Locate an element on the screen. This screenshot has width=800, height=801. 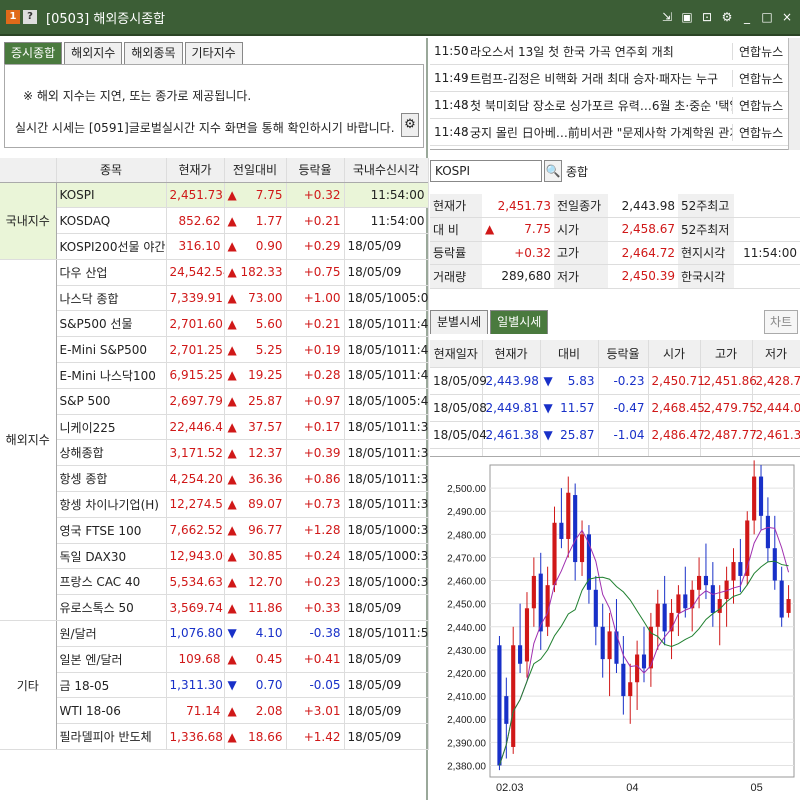
row-price: 12,943.06 is located at coordinates (195, 556).